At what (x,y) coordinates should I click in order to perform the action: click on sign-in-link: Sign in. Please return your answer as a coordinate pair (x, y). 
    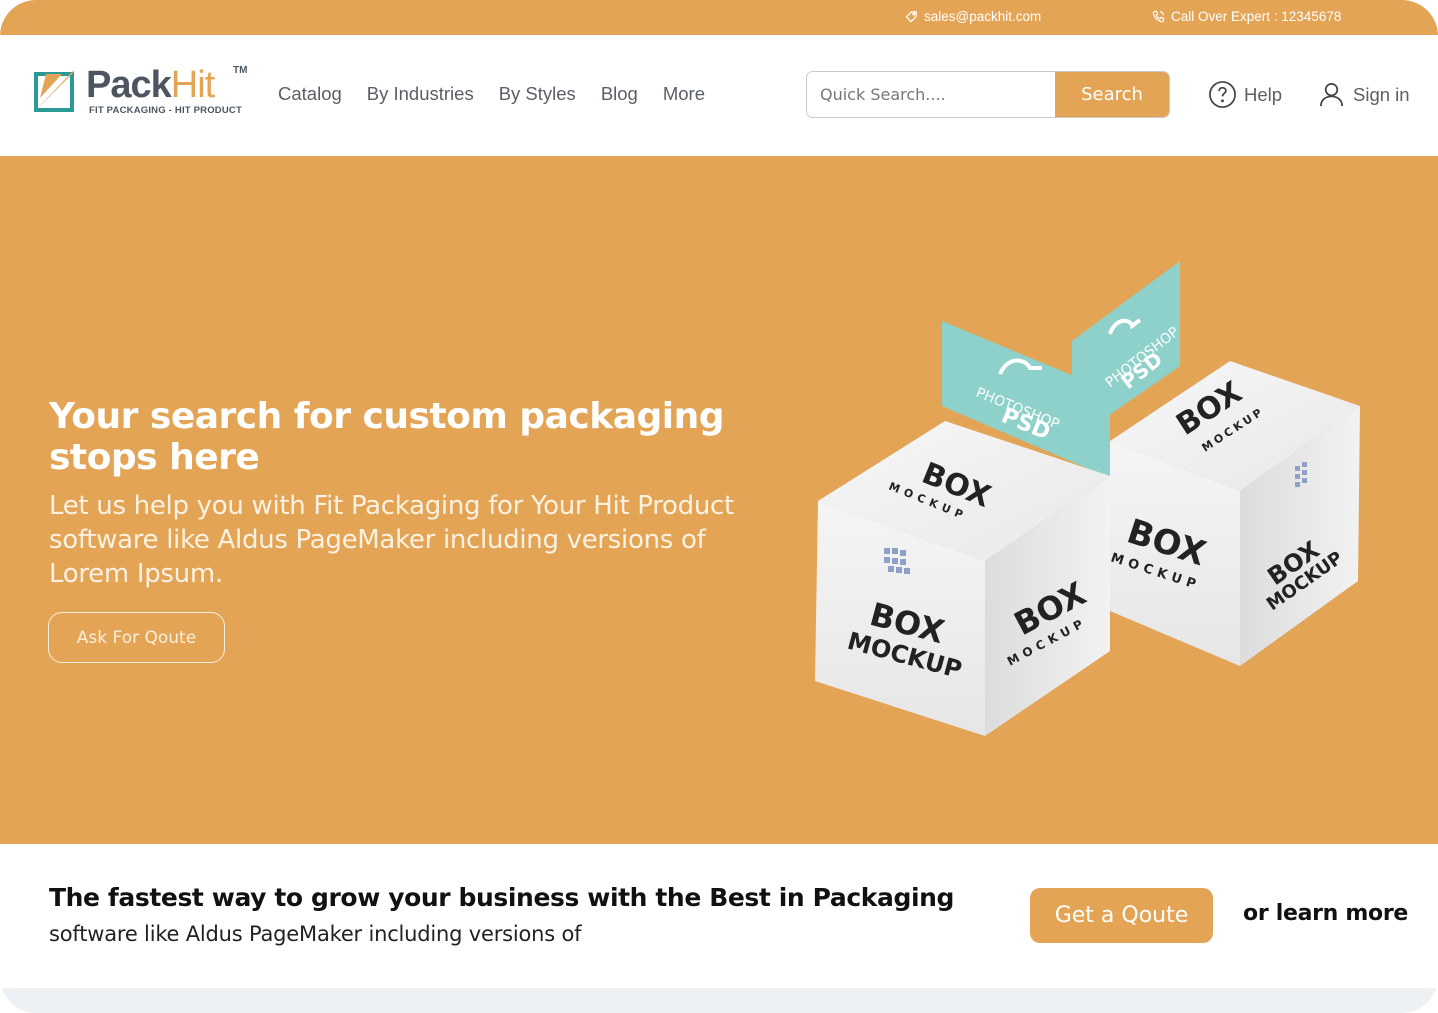
    Looking at the image, I should click on (1363, 94).